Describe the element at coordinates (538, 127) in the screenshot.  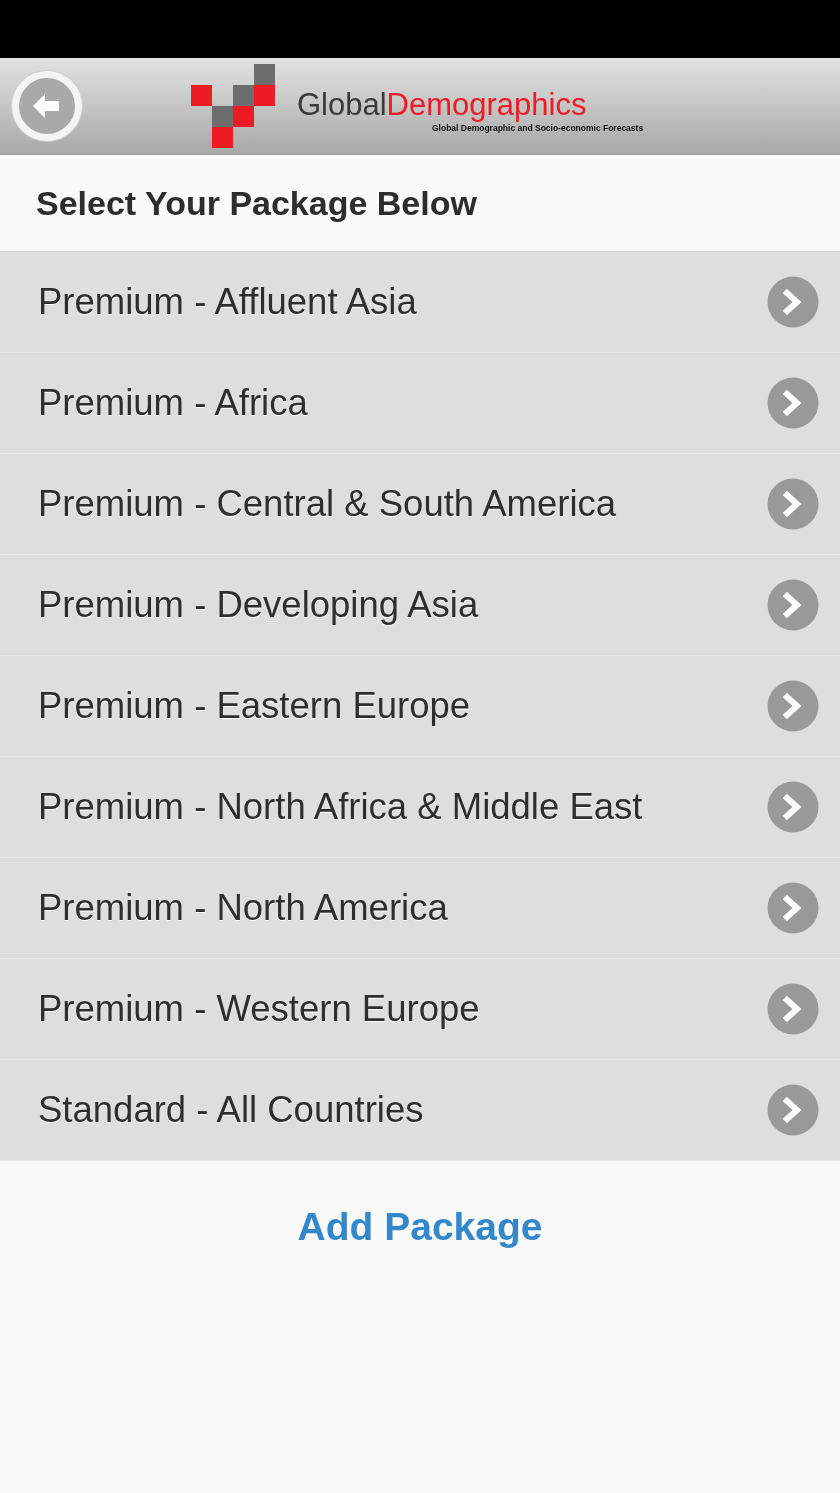
I see `logo-tagline: Global Demographic and Socio-economic Forecasts` at that location.